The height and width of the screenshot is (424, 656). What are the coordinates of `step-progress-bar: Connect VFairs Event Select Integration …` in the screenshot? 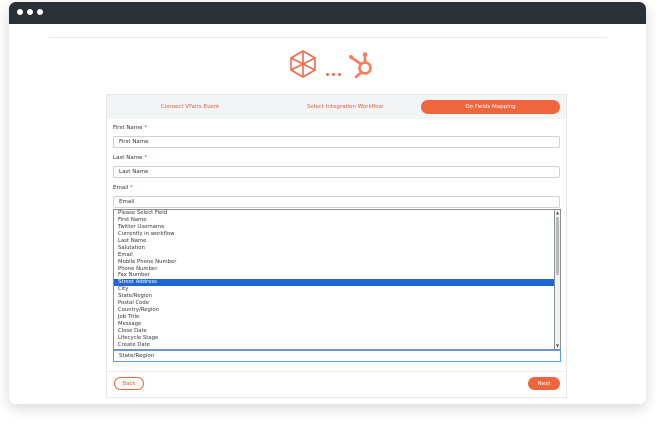 It's located at (336, 107).